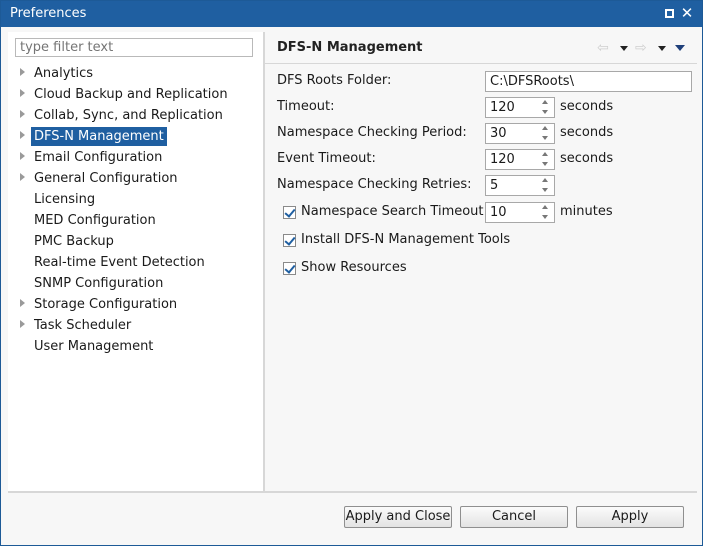 The height and width of the screenshot is (546, 703). I want to click on window-title: Preferences, so click(48, 13).